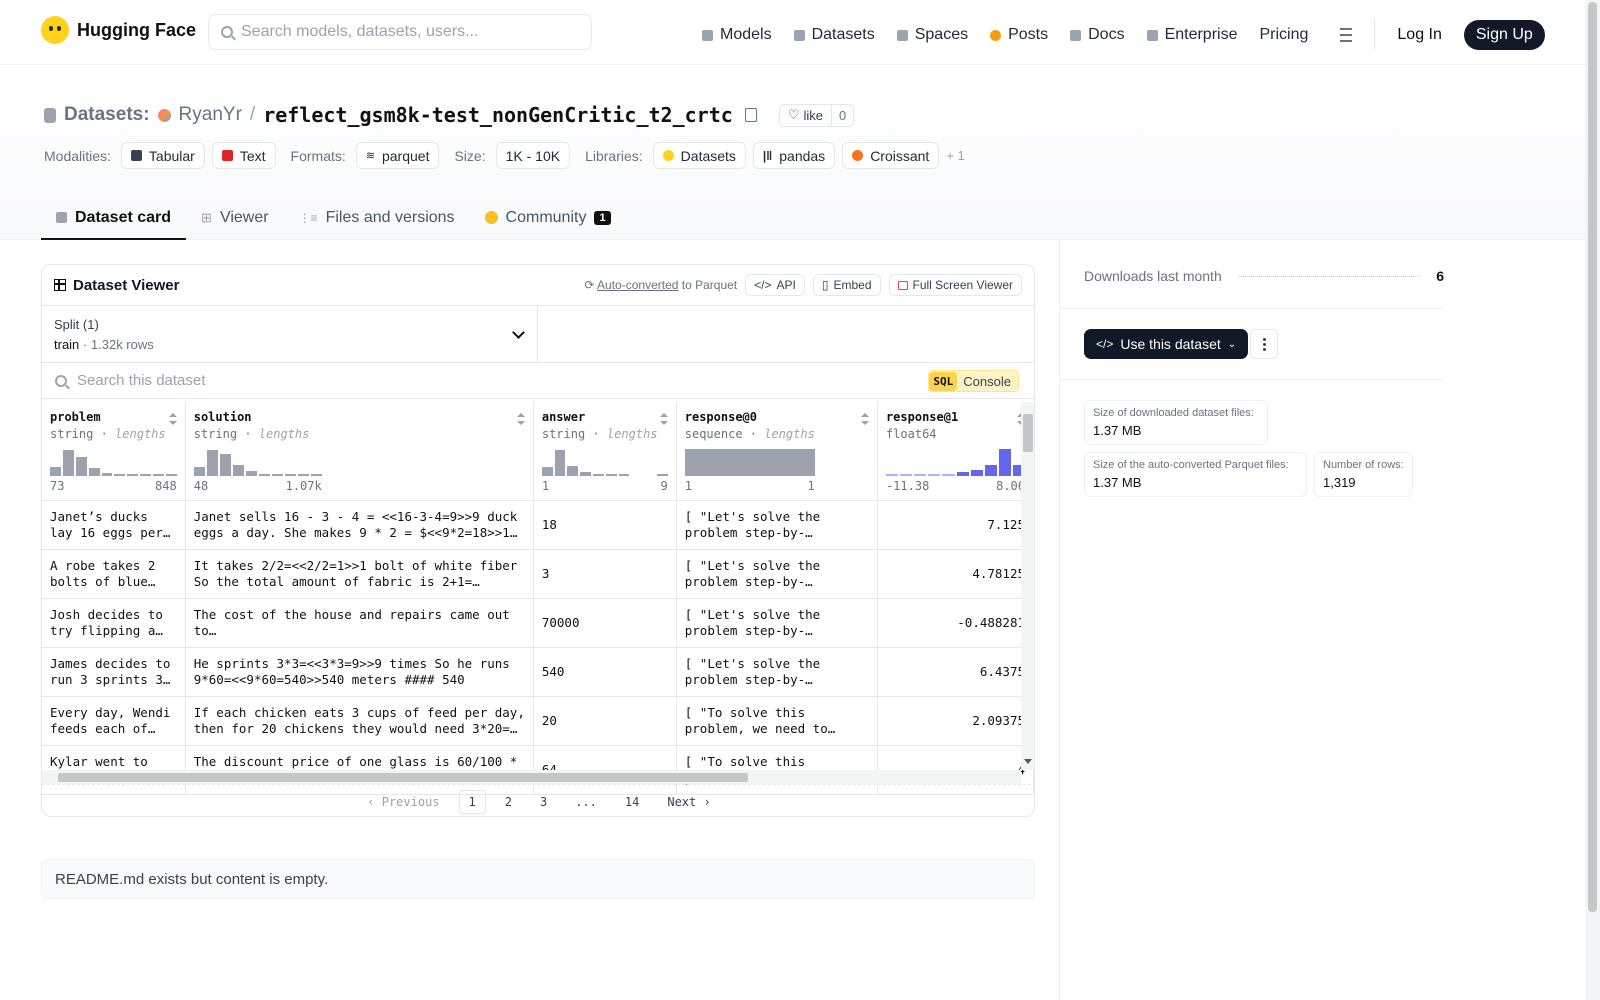  I want to click on page-2-button: 2, so click(508, 802).